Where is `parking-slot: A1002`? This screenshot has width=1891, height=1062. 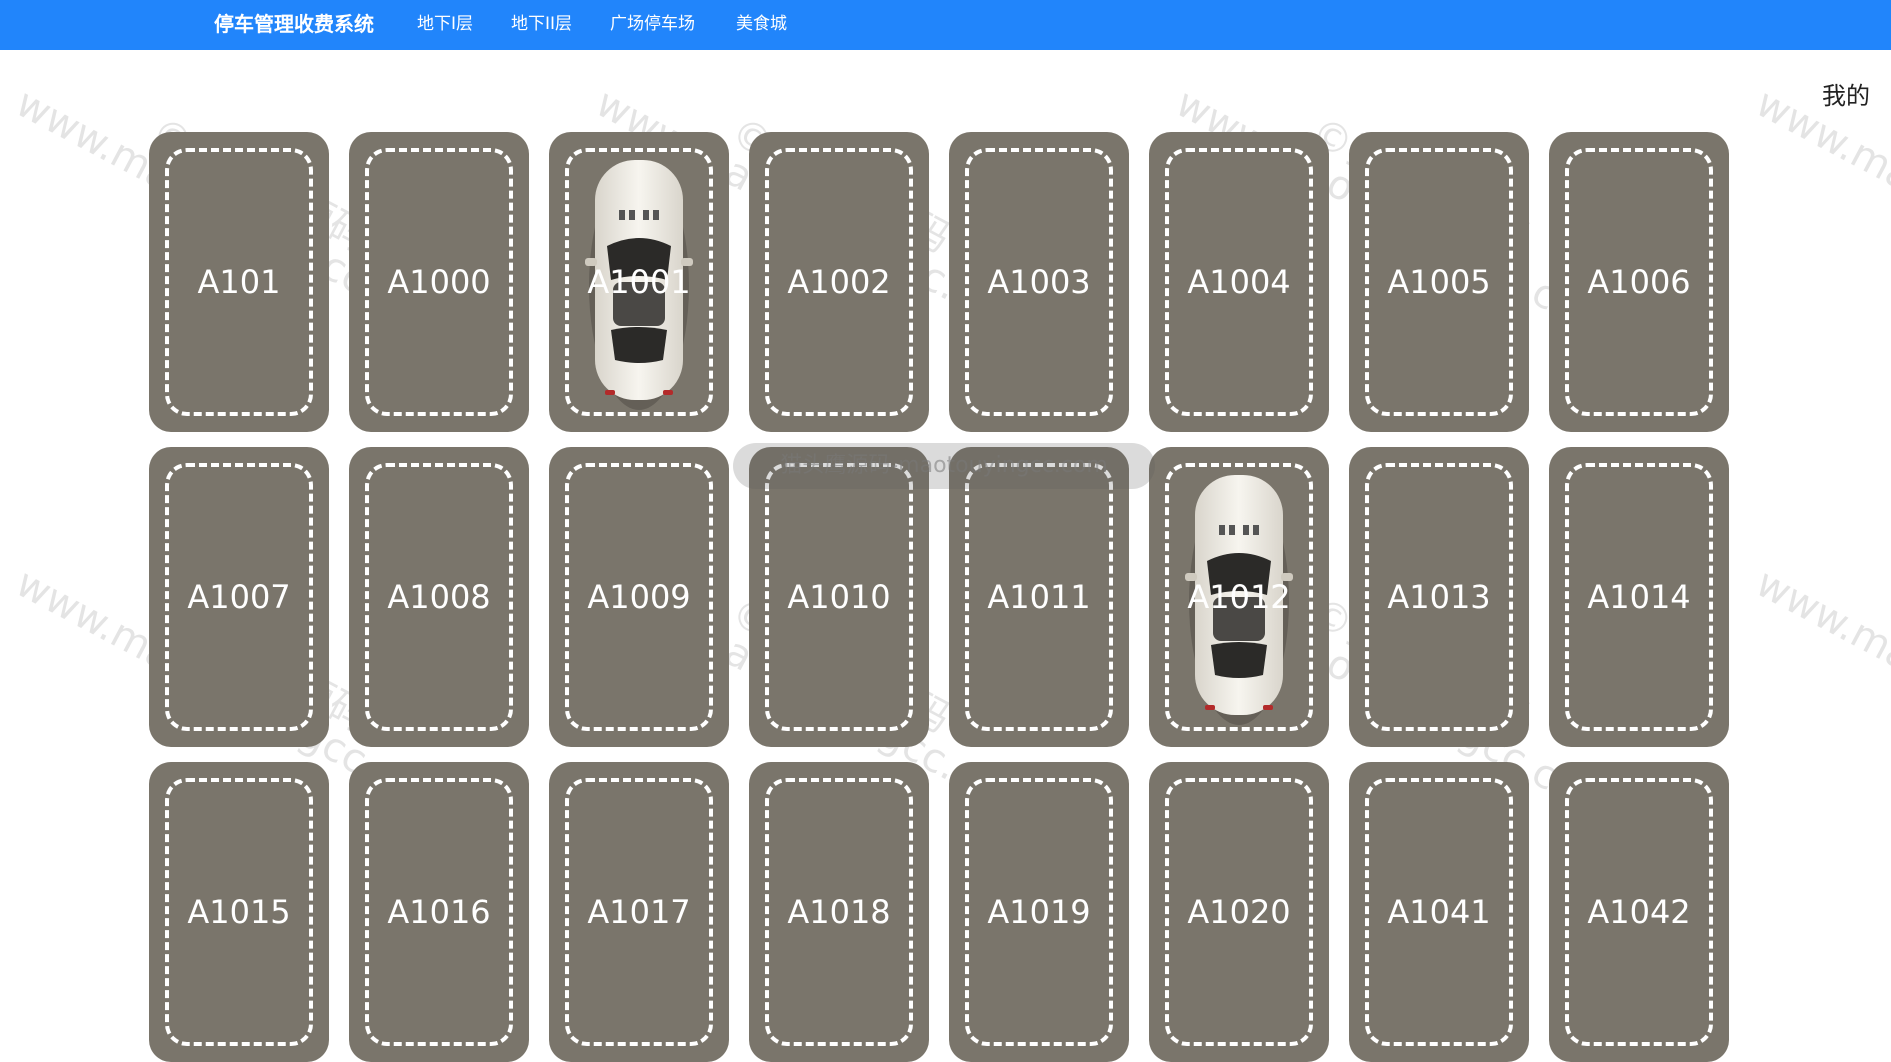 parking-slot: A1002 is located at coordinates (839, 282).